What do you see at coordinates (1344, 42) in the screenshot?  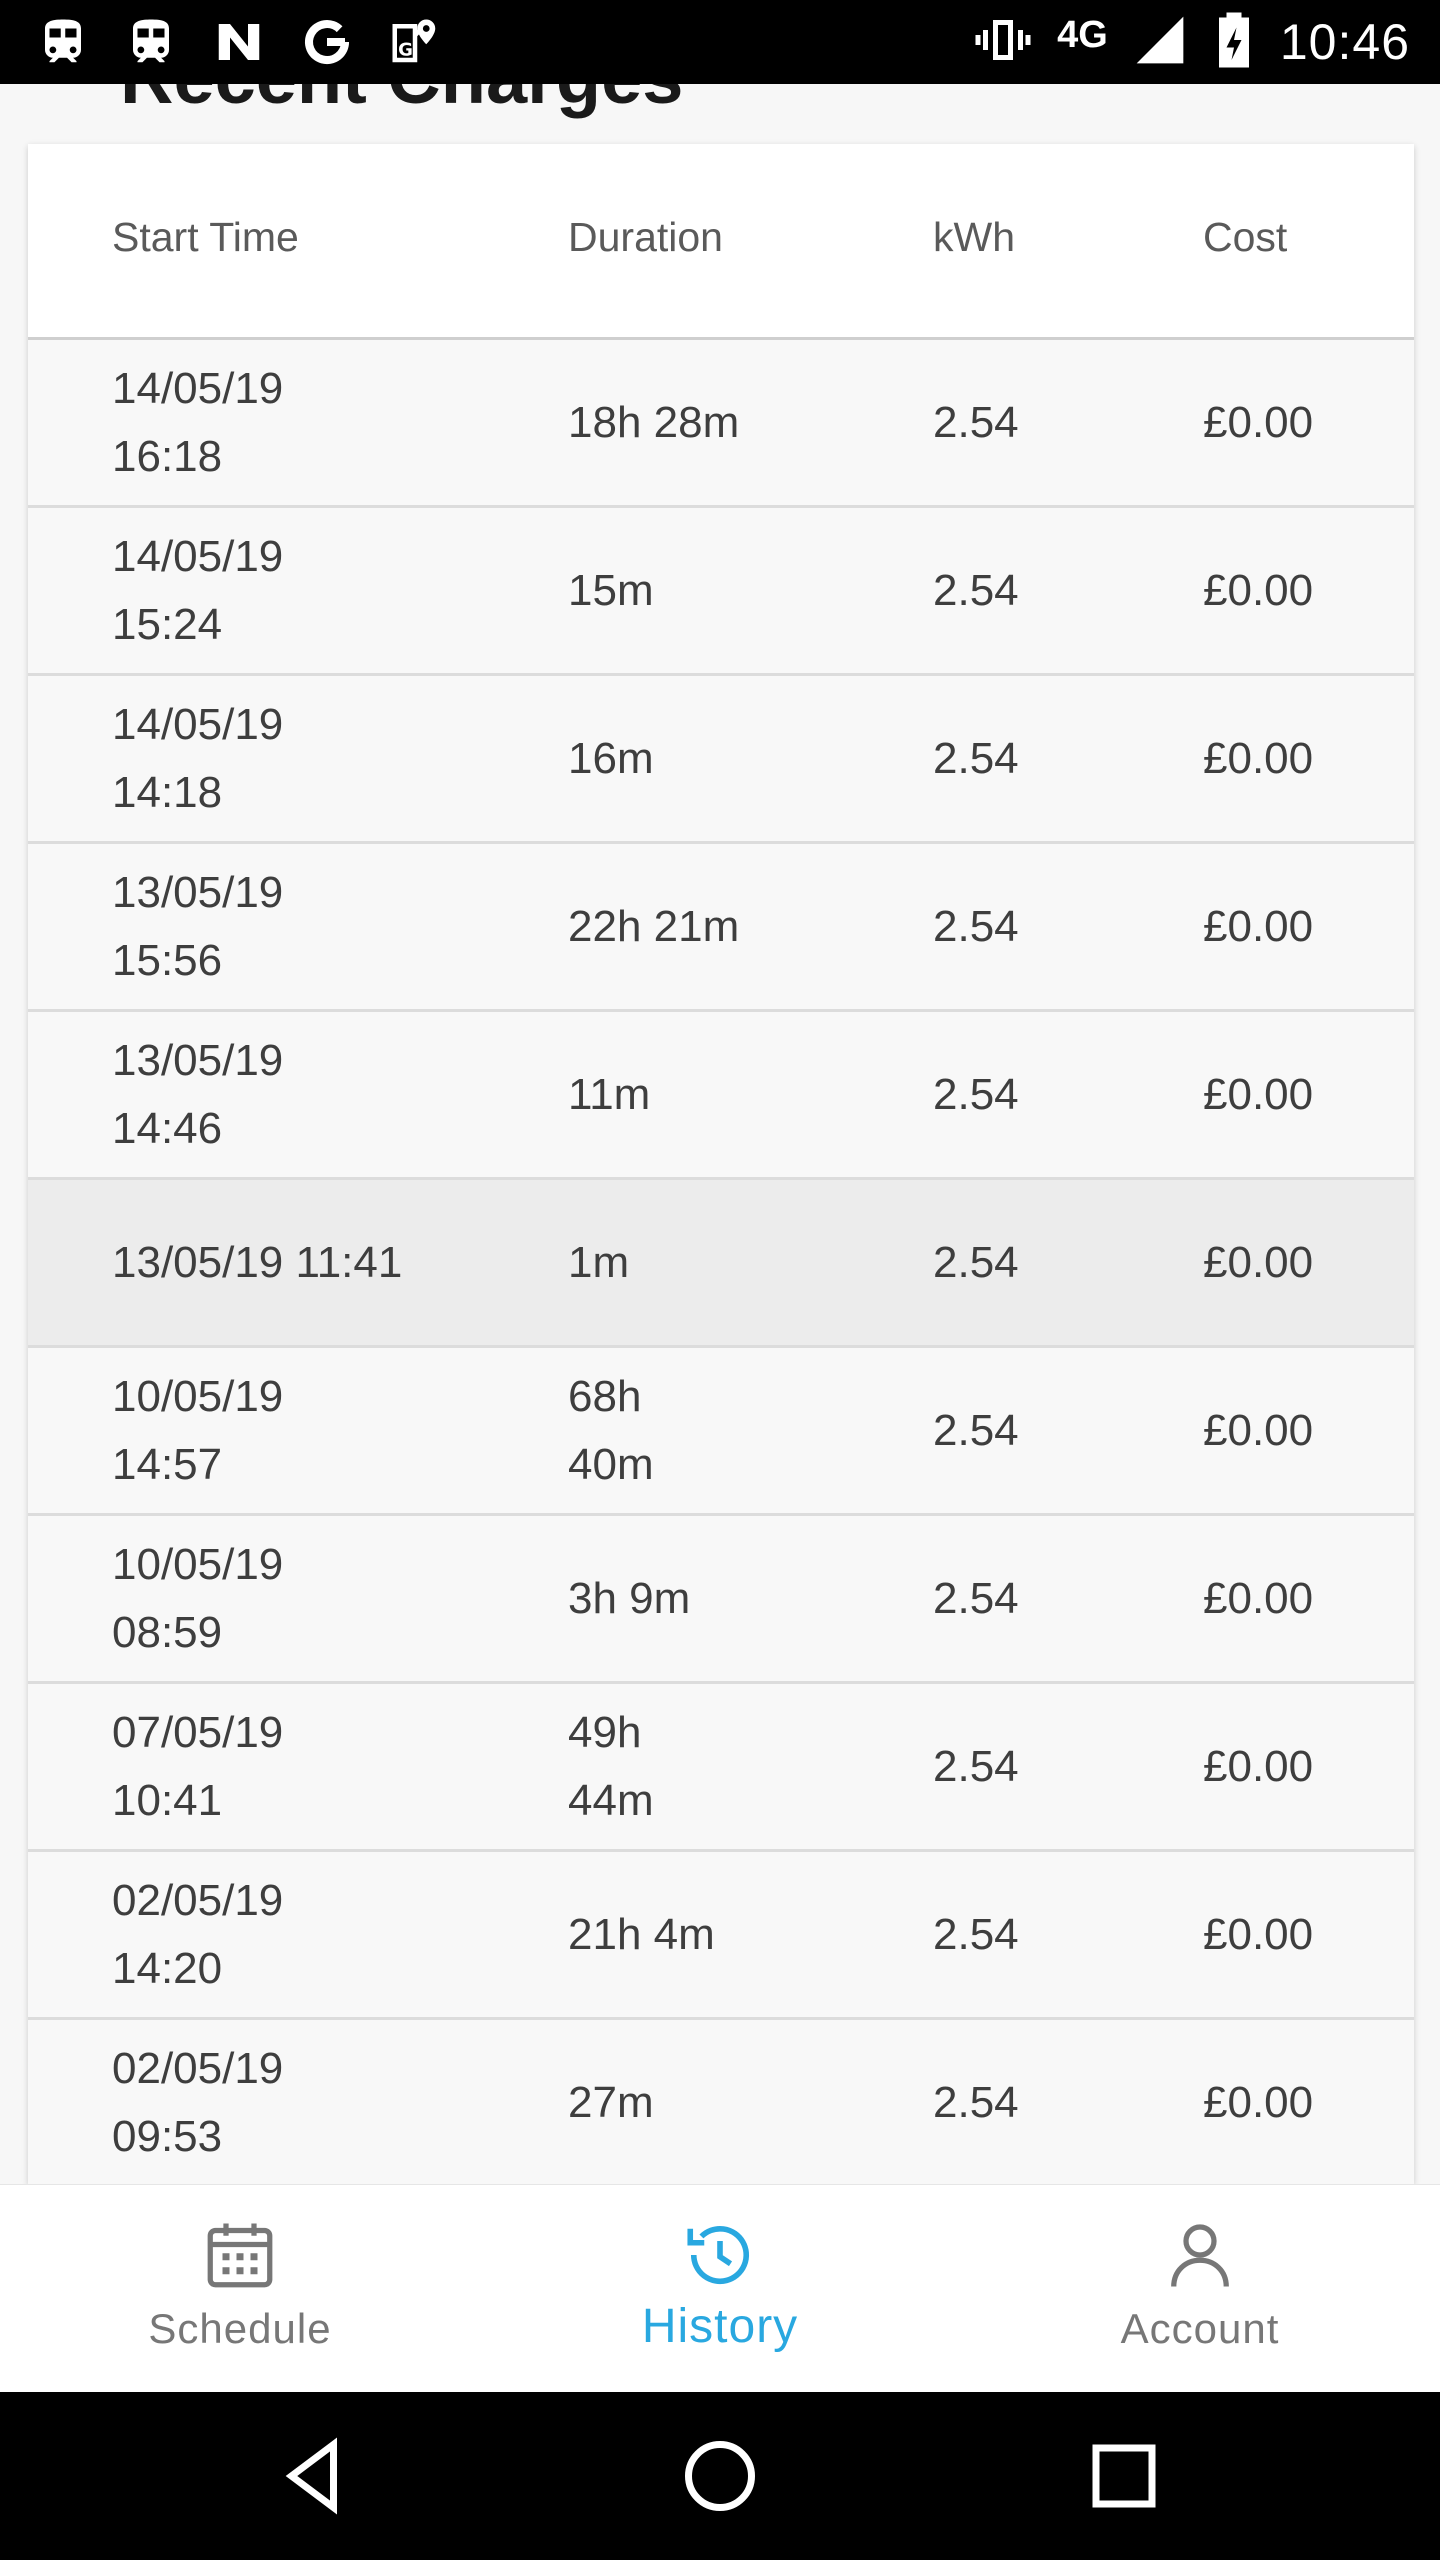 I see `clock: 10:46` at bounding box center [1344, 42].